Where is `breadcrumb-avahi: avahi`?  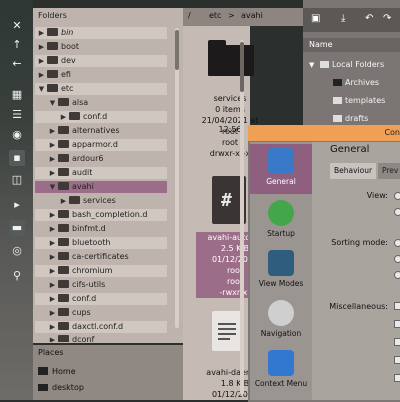 breadcrumb-avahi: avahi is located at coordinates (252, 15).